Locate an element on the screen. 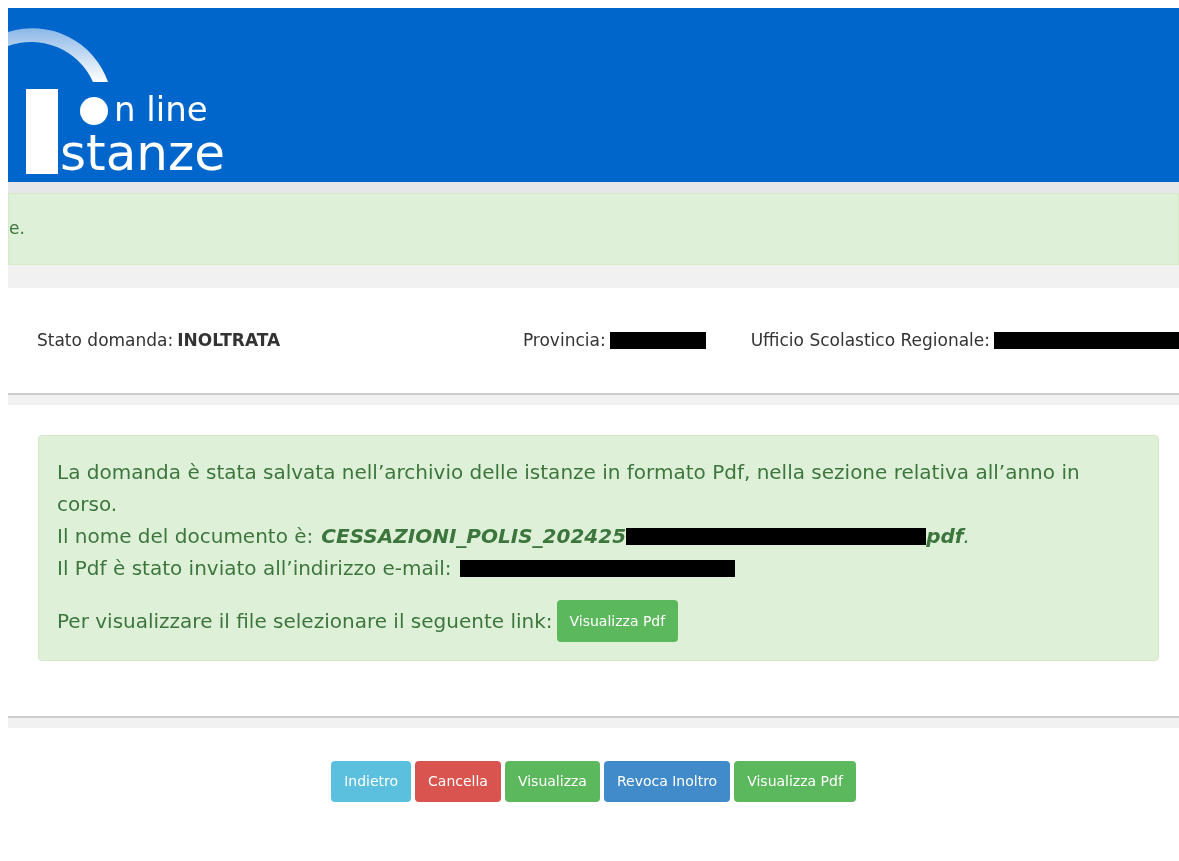 The width and height of the screenshot is (1179, 861). view-pdf-button: Visualizza Pdf is located at coordinates (617, 621).